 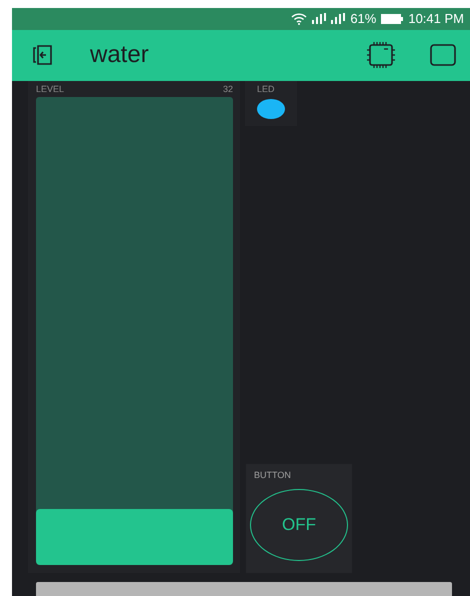 What do you see at coordinates (120, 55) in the screenshot?
I see `project-title: water` at bounding box center [120, 55].